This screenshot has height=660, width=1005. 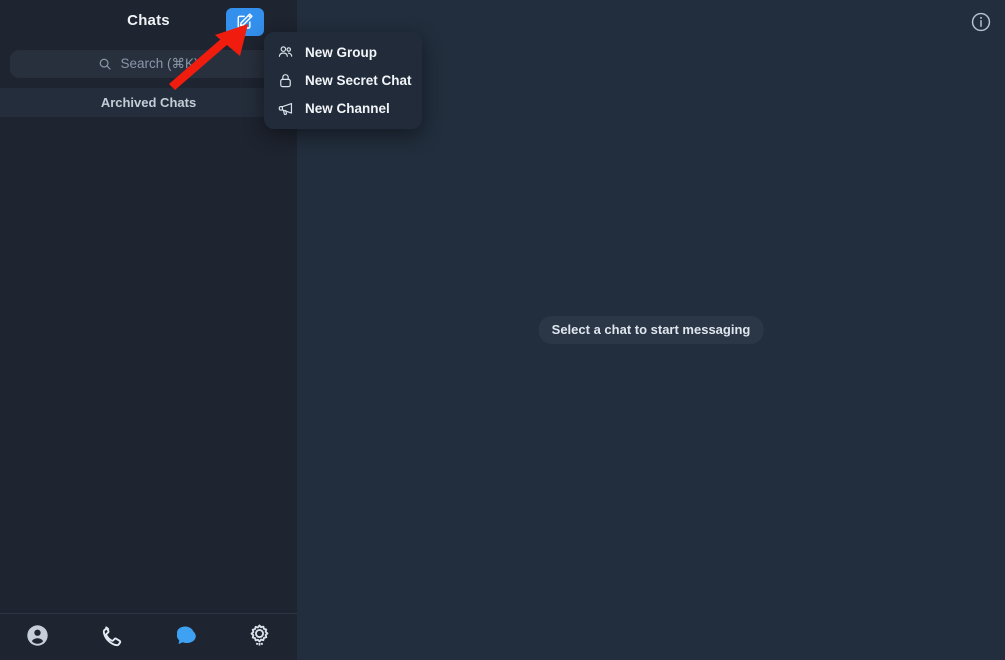 I want to click on search-placeholder: Search (⌘K), so click(x=159, y=63).